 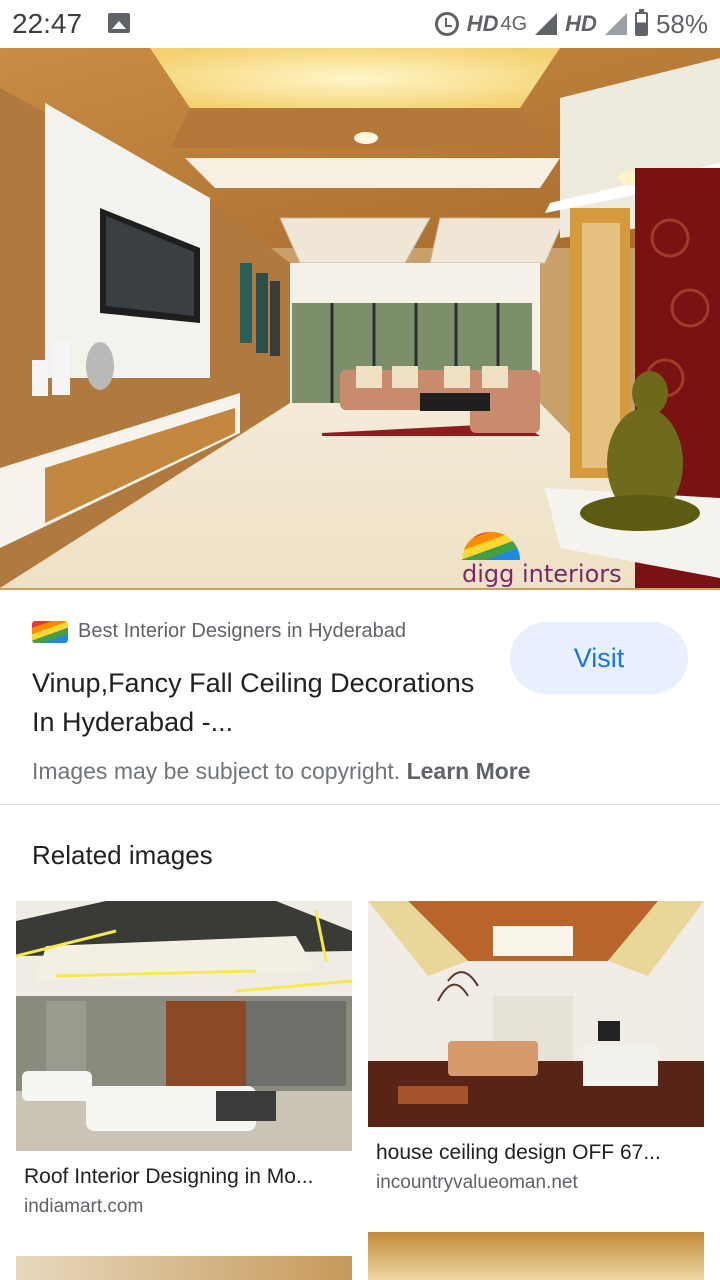 What do you see at coordinates (615, 24) in the screenshot?
I see `signal-weak-icon` at bounding box center [615, 24].